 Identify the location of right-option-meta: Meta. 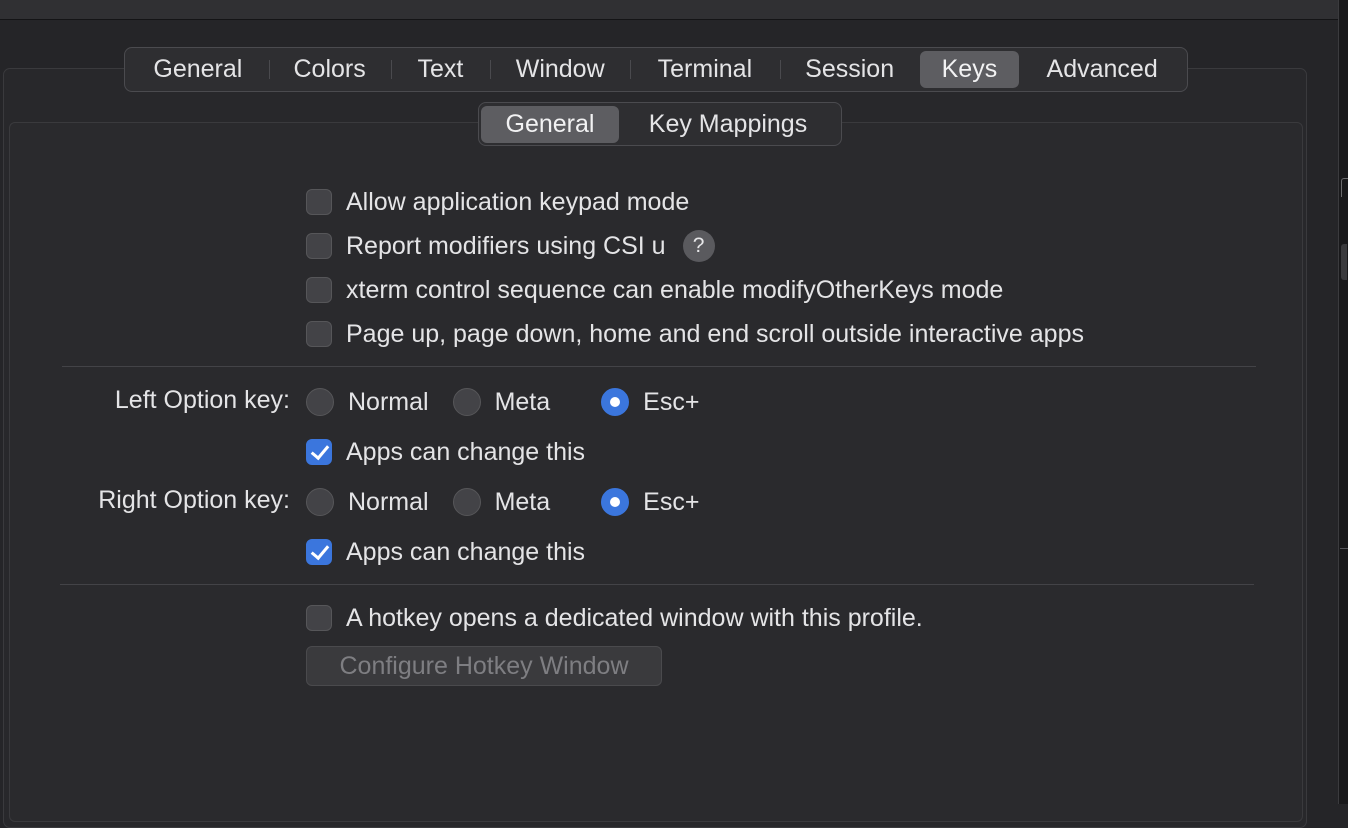
(501, 502).